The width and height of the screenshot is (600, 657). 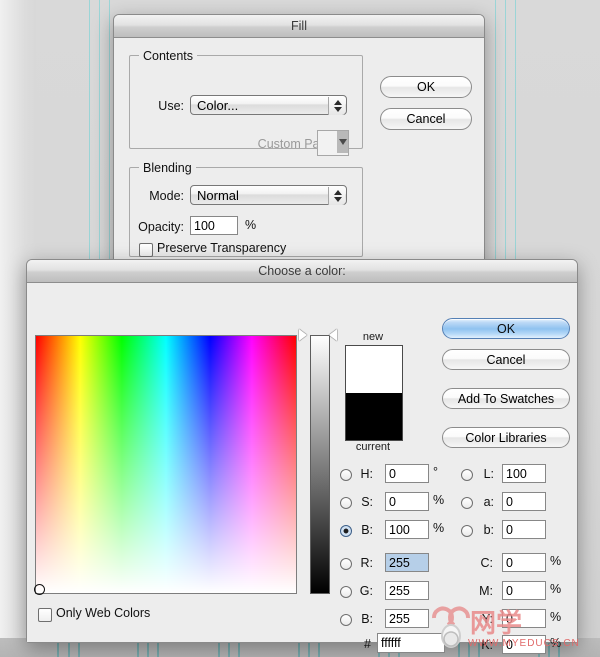 I want to click on color-picker-title: Choose a color:, so click(x=302, y=271).